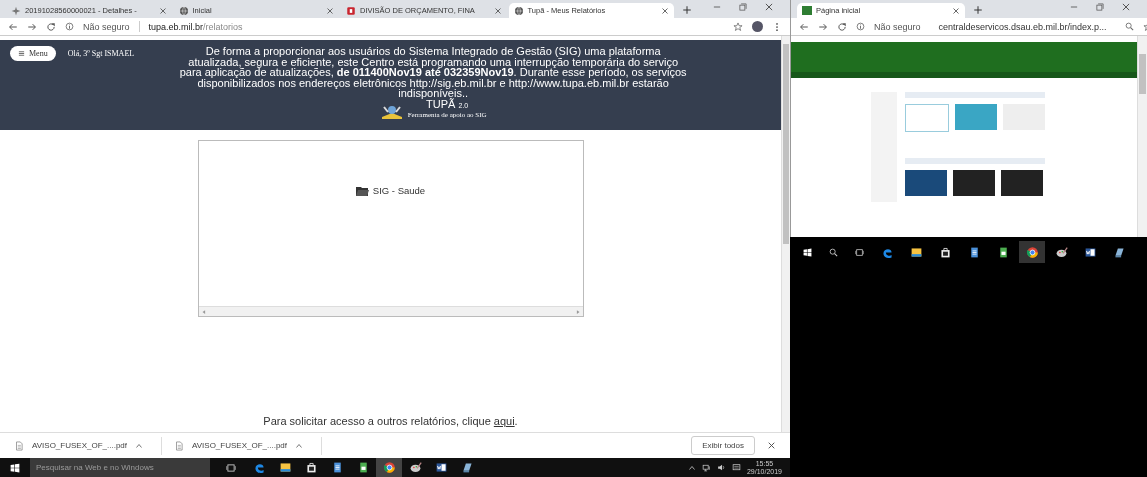 This screenshot has width=1147, height=477. Describe the element at coordinates (16, 10) in the screenshot. I see `star-icon` at that location.